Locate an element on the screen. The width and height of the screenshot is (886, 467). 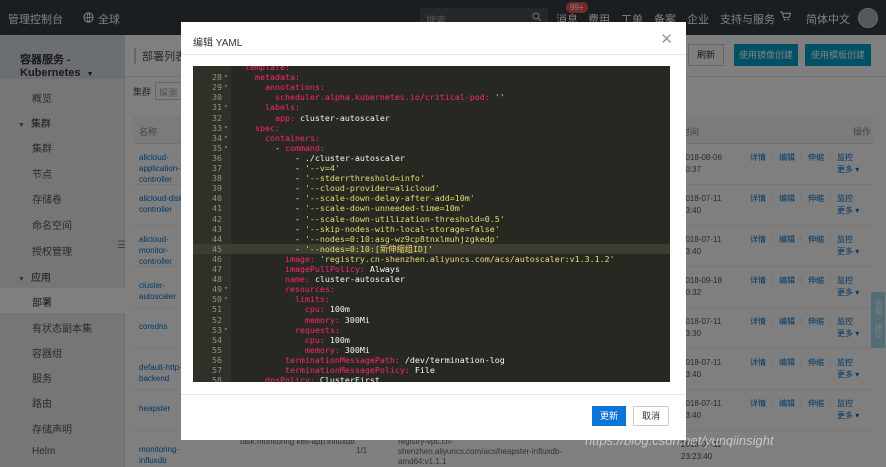
yaml-string: '--scale-down-unneeded-time=10m' is located at coordinates (384, 208).